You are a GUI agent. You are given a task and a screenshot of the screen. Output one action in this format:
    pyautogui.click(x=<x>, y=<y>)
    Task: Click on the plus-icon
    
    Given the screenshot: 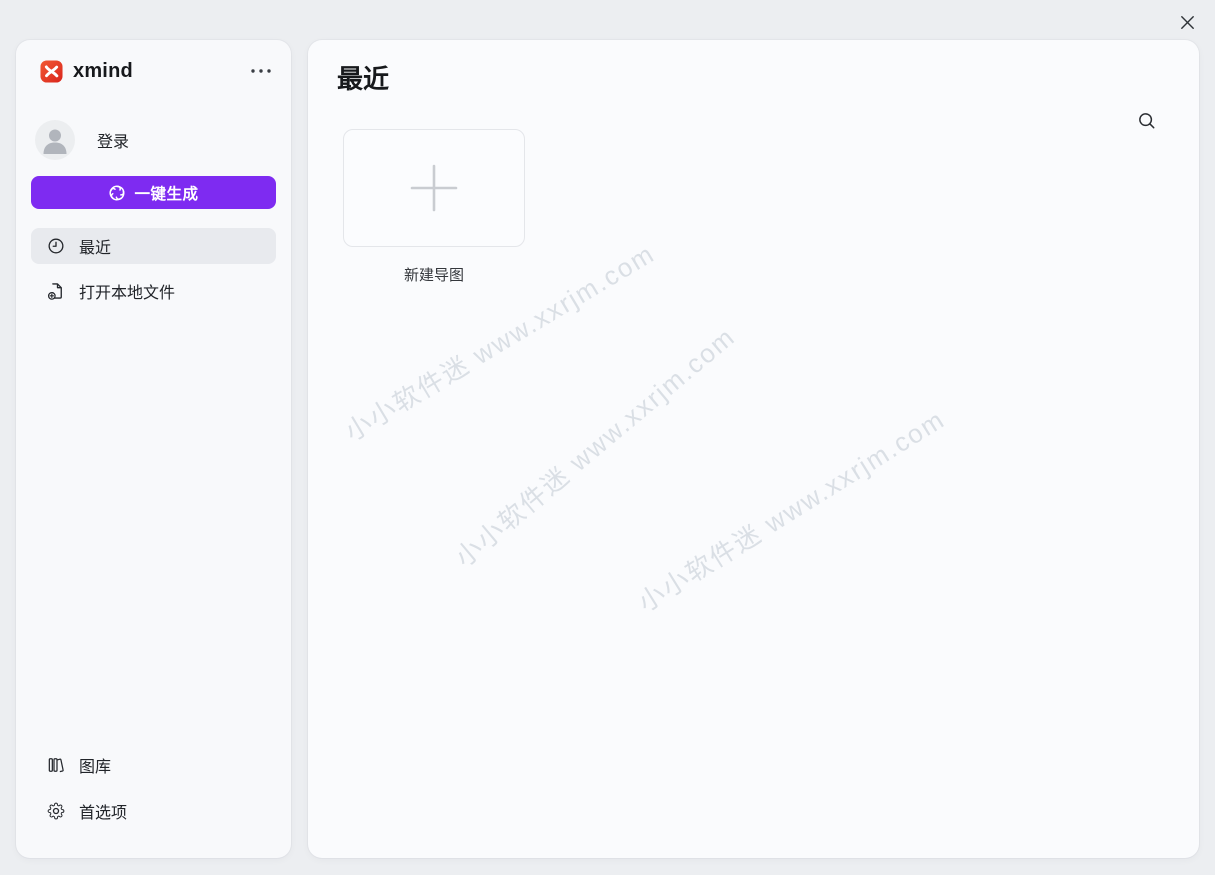 What is the action you would take?
    pyautogui.click(x=434, y=188)
    